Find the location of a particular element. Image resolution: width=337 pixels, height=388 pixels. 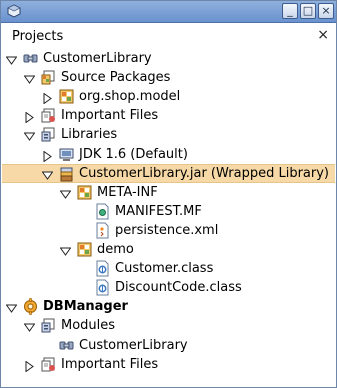

tree-node-label: Libraries is located at coordinates (89, 135).